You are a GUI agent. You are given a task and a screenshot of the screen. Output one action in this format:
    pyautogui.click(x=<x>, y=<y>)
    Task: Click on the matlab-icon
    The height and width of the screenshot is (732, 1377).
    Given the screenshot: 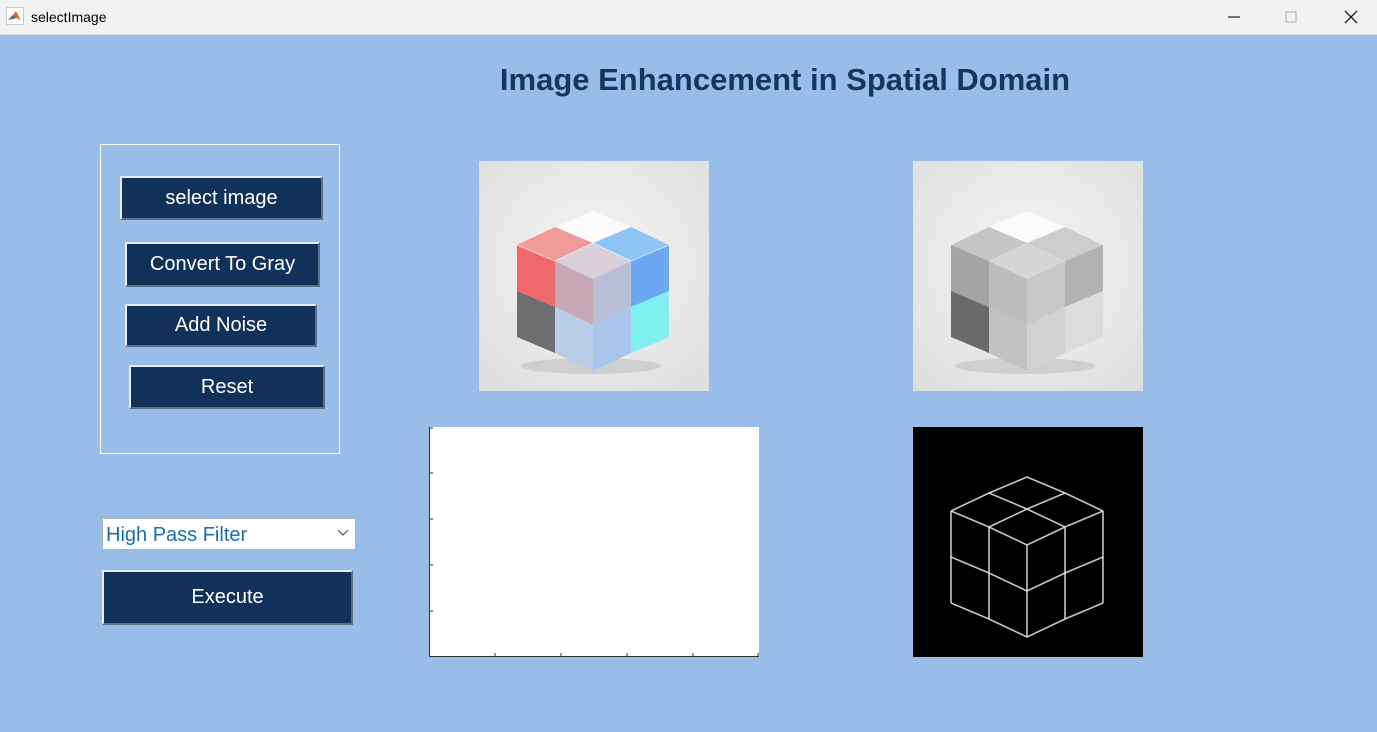 What is the action you would take?
    pyautogui.click(x=15, y=16)
    